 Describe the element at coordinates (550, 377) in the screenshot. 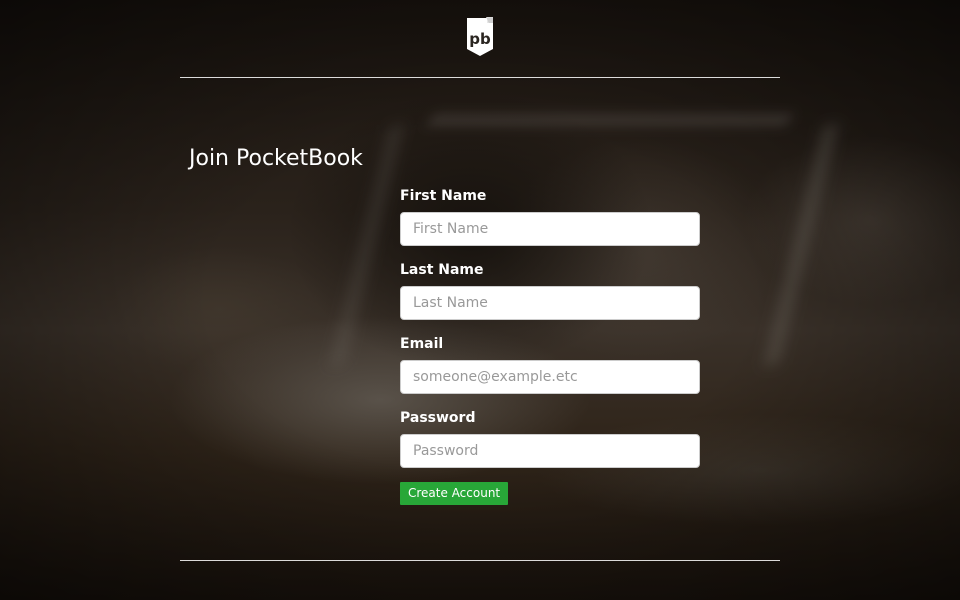

I see `email-input` at that location.